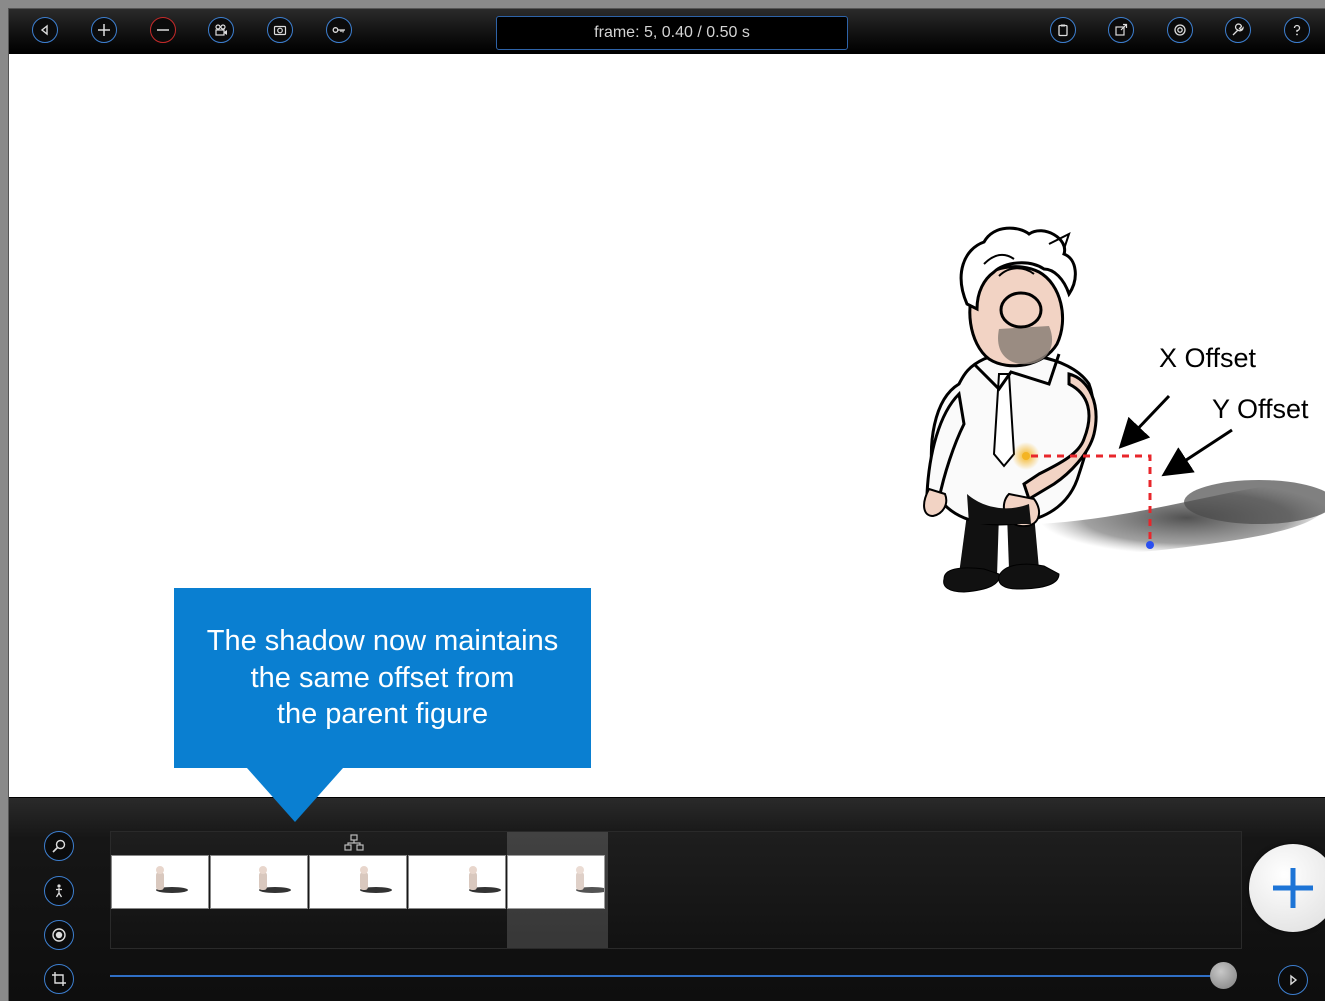  I want to click on camera-icon, so click(280, 30).